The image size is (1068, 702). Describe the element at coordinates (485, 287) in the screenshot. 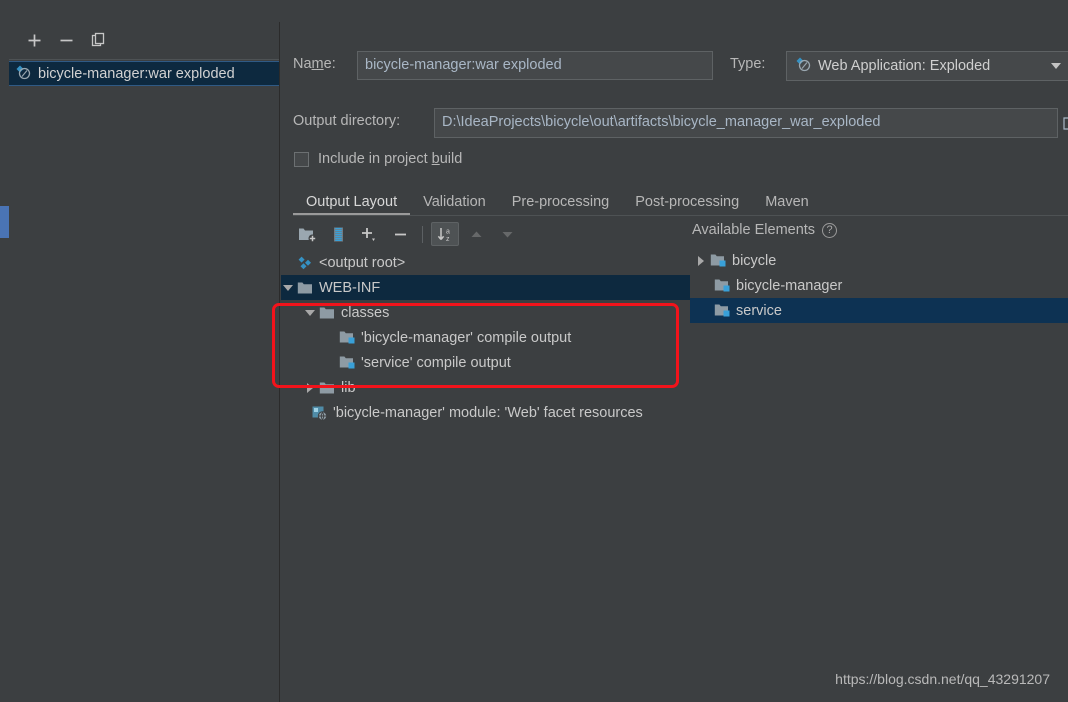

I see `tree-row: WEB-INF` at that location.